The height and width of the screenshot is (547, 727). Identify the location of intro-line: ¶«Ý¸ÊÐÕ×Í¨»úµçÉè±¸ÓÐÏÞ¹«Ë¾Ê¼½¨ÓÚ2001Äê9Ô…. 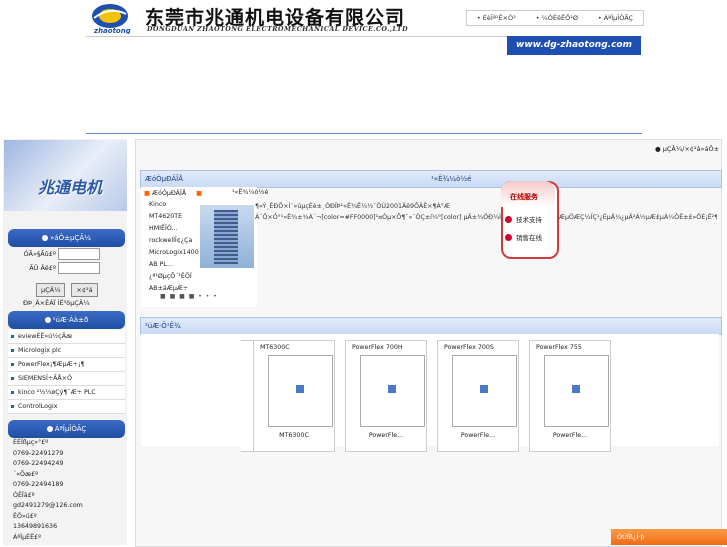
(353, 206).